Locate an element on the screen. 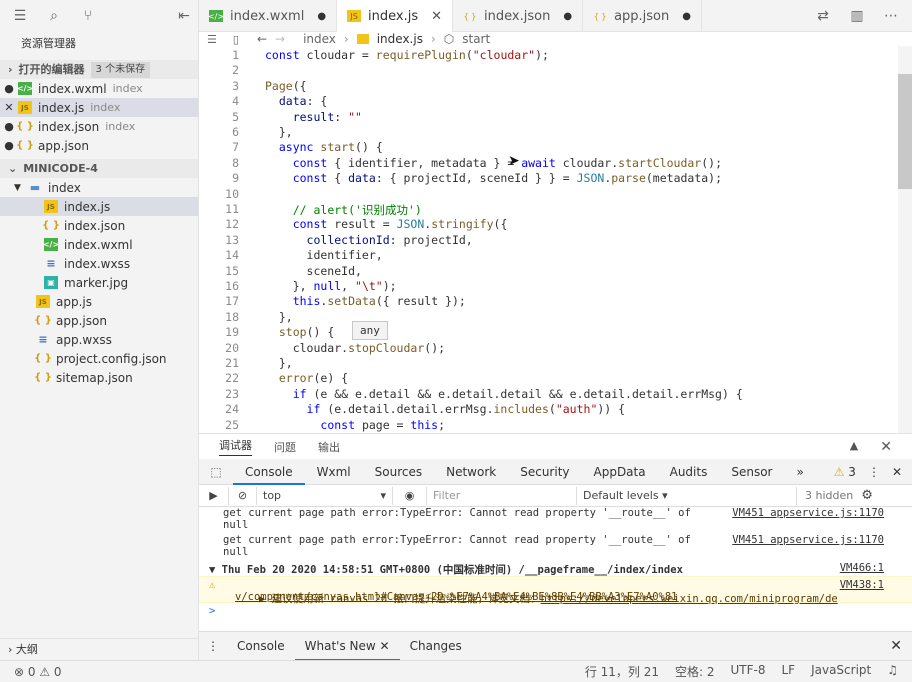  warning-source-link: VM438:1 is located at coordinates (862, 585).